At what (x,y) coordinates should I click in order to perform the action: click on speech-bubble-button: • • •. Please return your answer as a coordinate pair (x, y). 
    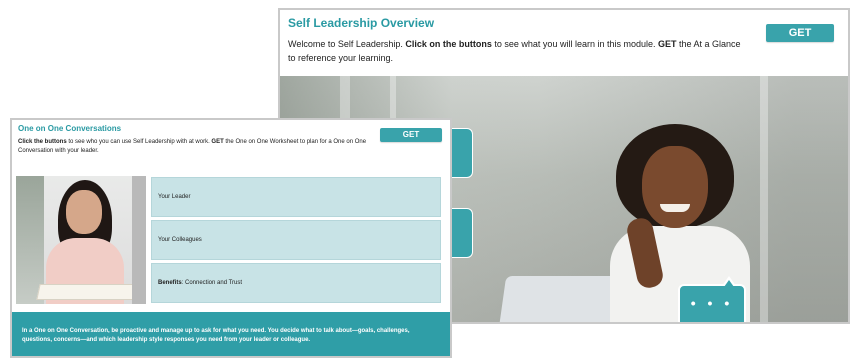
    Looking at the image, I should click on (712, 299).